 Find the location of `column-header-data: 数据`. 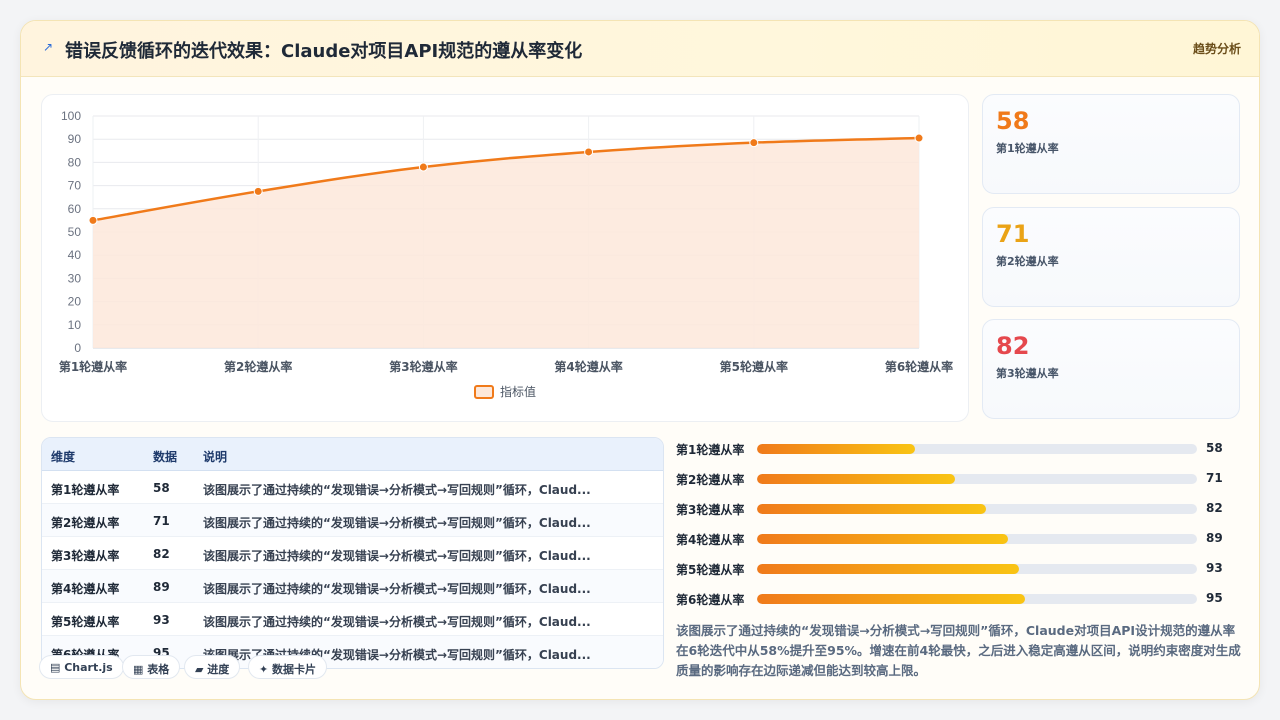

column-header-data: 数据 is located at coordinates (165, 457).